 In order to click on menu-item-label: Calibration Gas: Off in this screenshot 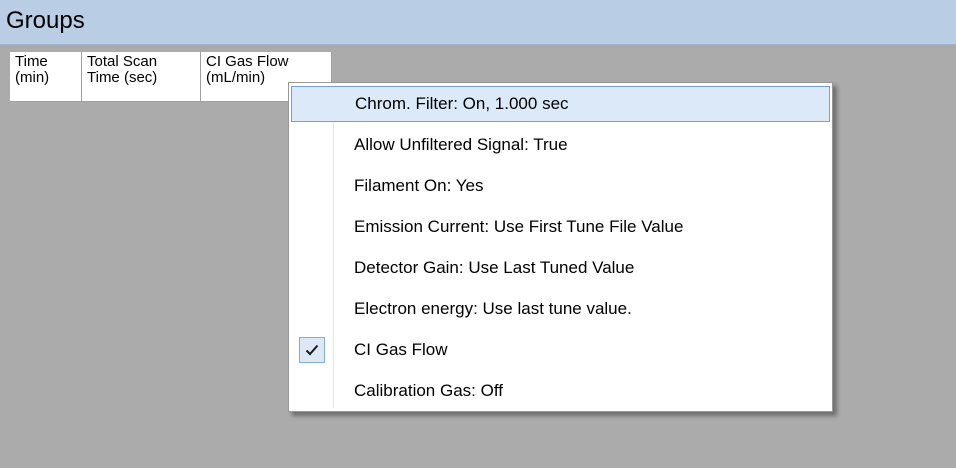, I will do `click(428, 390)`.